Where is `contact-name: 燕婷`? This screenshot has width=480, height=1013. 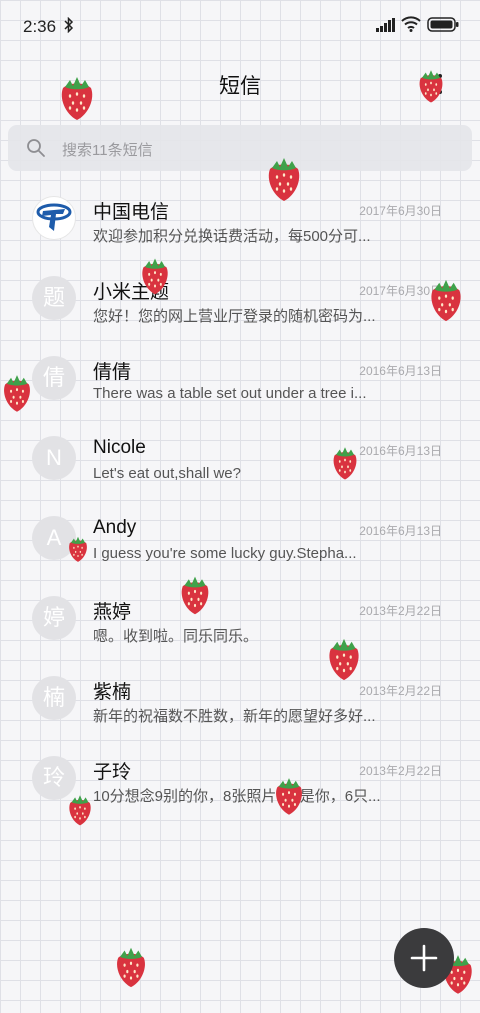
contact-name: 燕婷 is located at coordinates (112, 612).